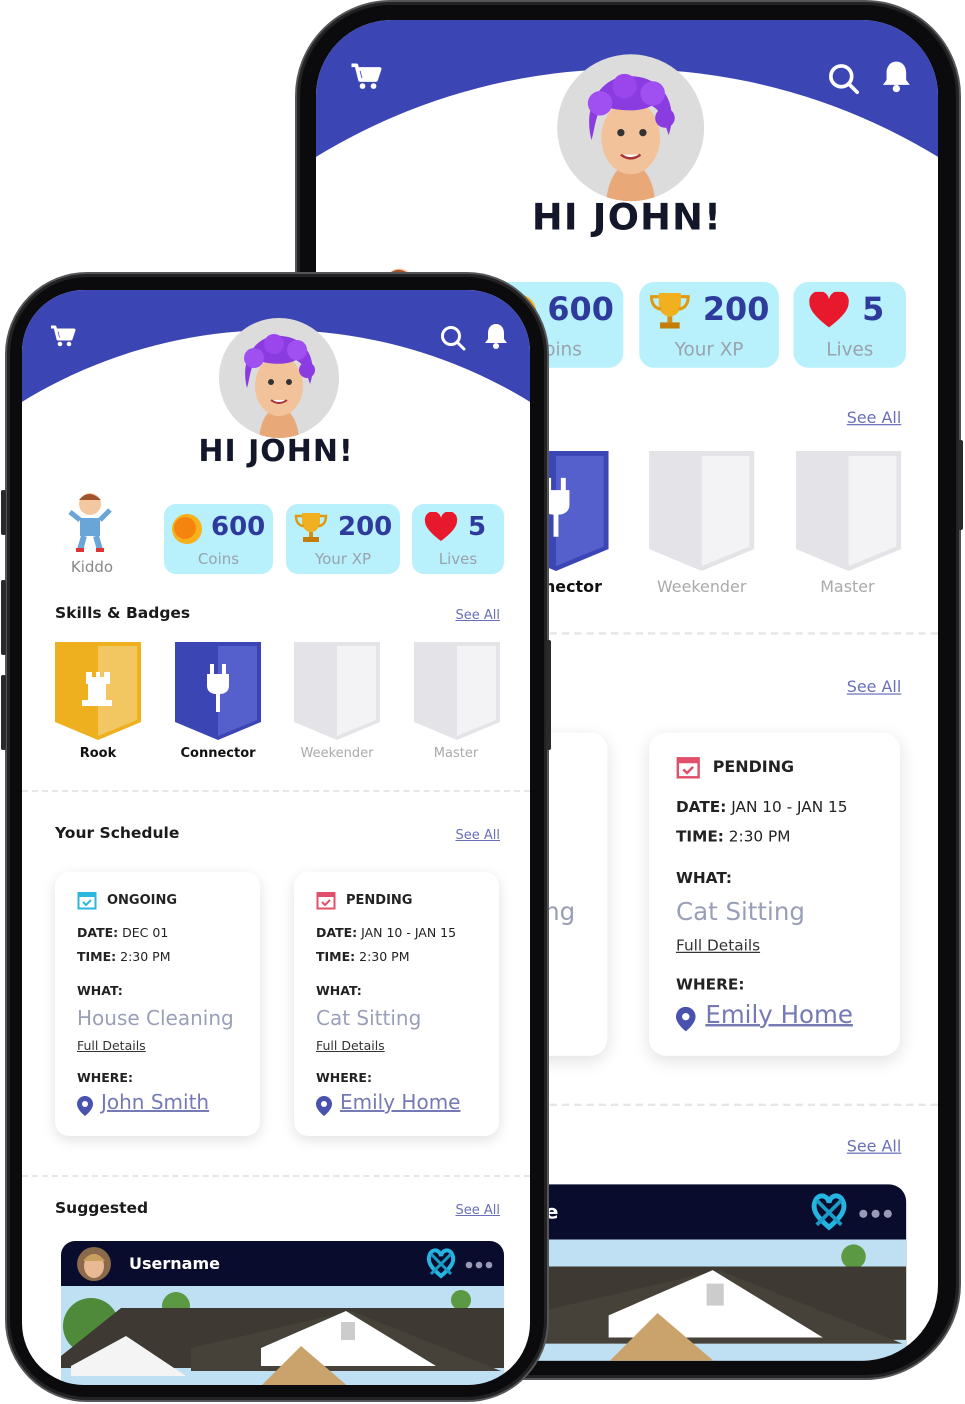 The width and height of the screenshot is (965, 1404). I want to click on coins-stat: 600 Coins, so click(218, 539).